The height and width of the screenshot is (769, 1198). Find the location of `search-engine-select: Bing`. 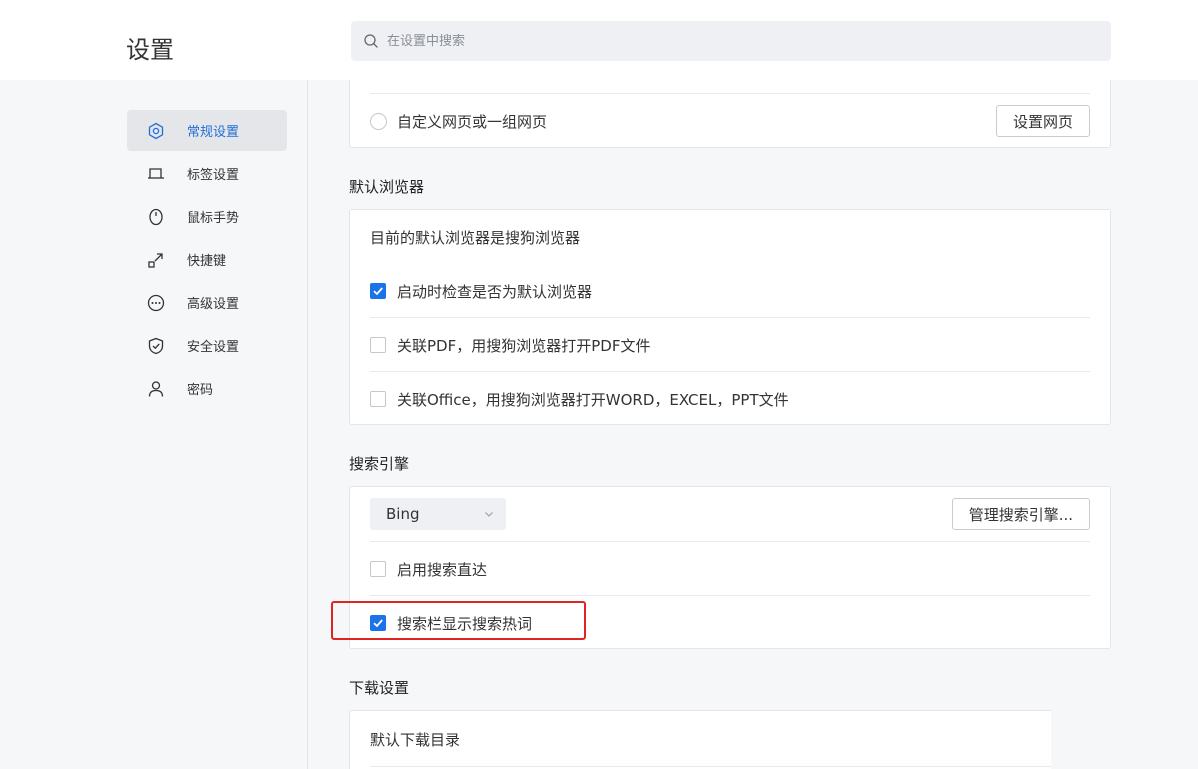

search-engine-select: Bing is located at coordinates (438, 514).